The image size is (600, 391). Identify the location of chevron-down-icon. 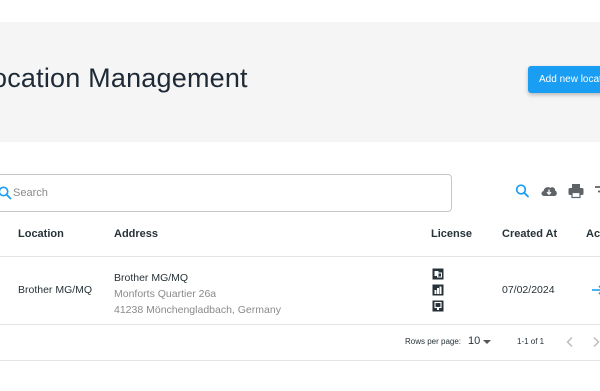
(487, 342).